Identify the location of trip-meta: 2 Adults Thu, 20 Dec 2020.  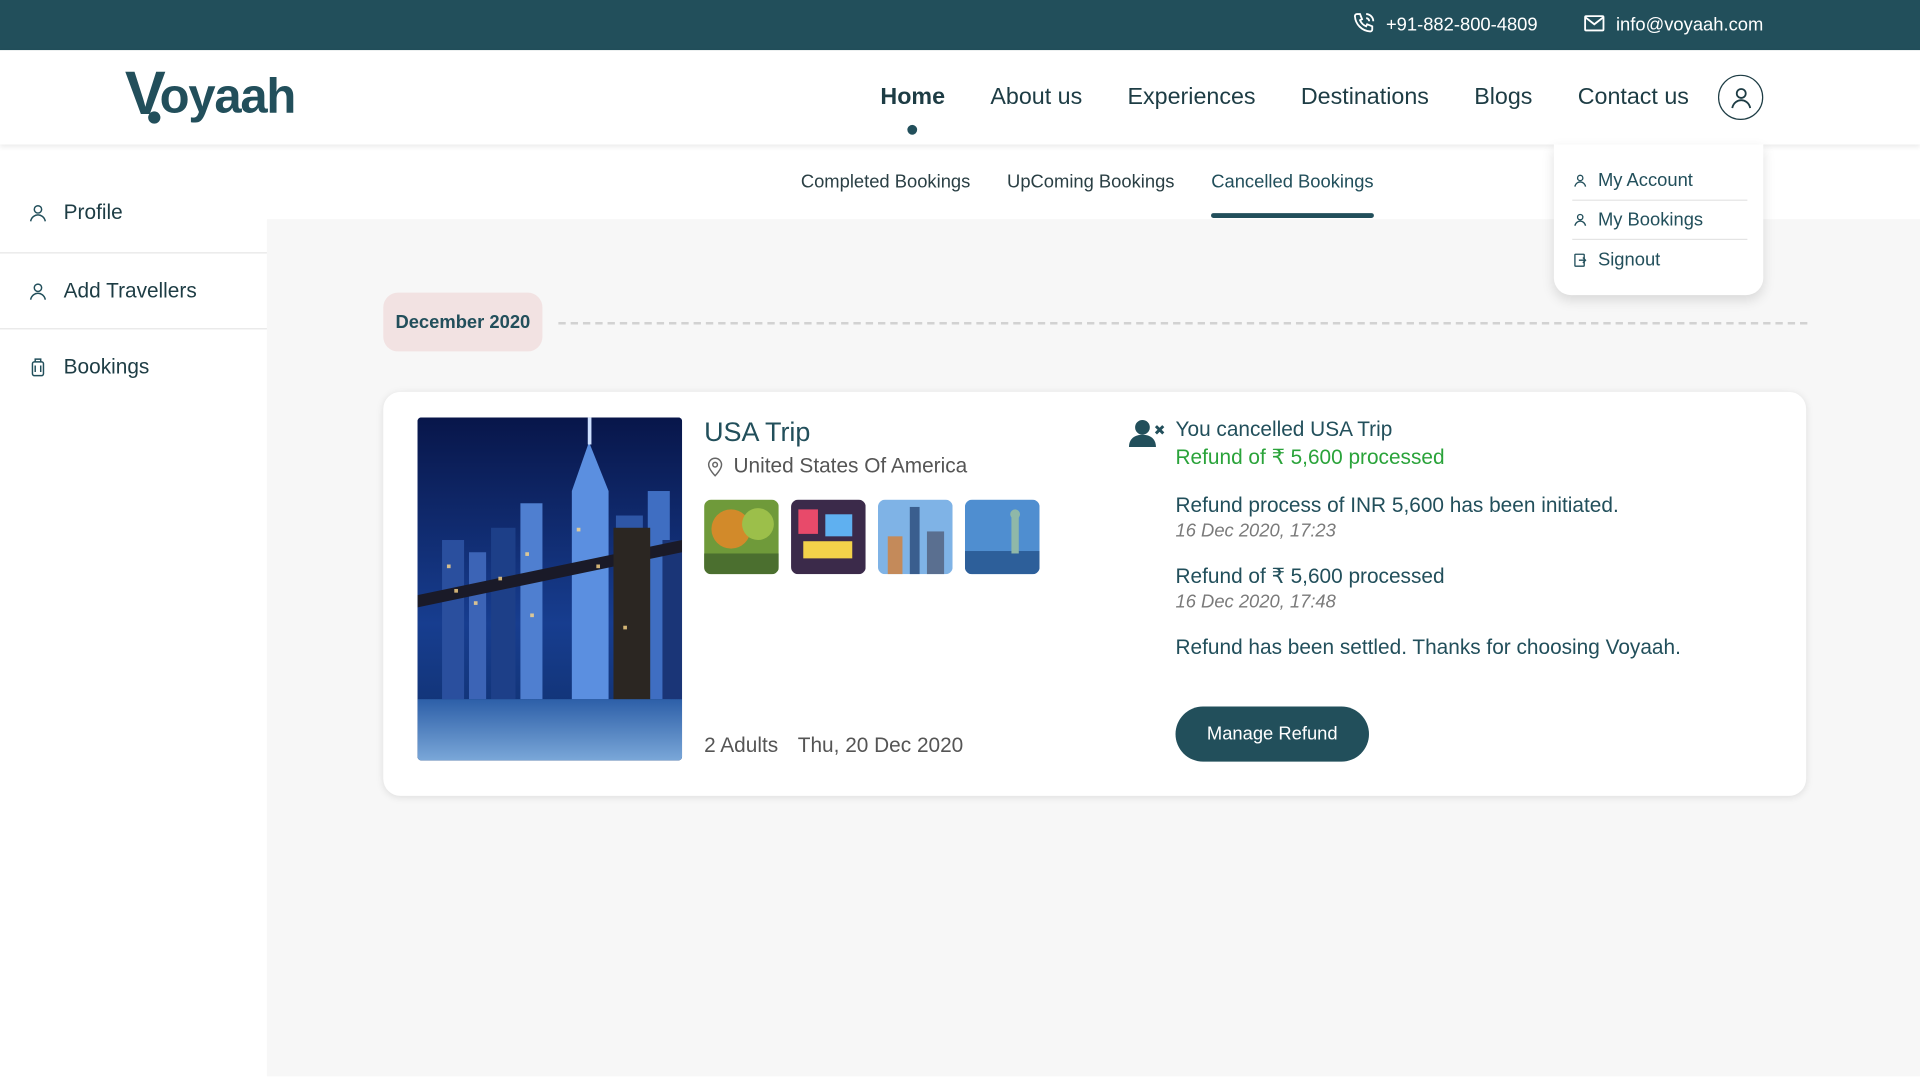
(833, 745).